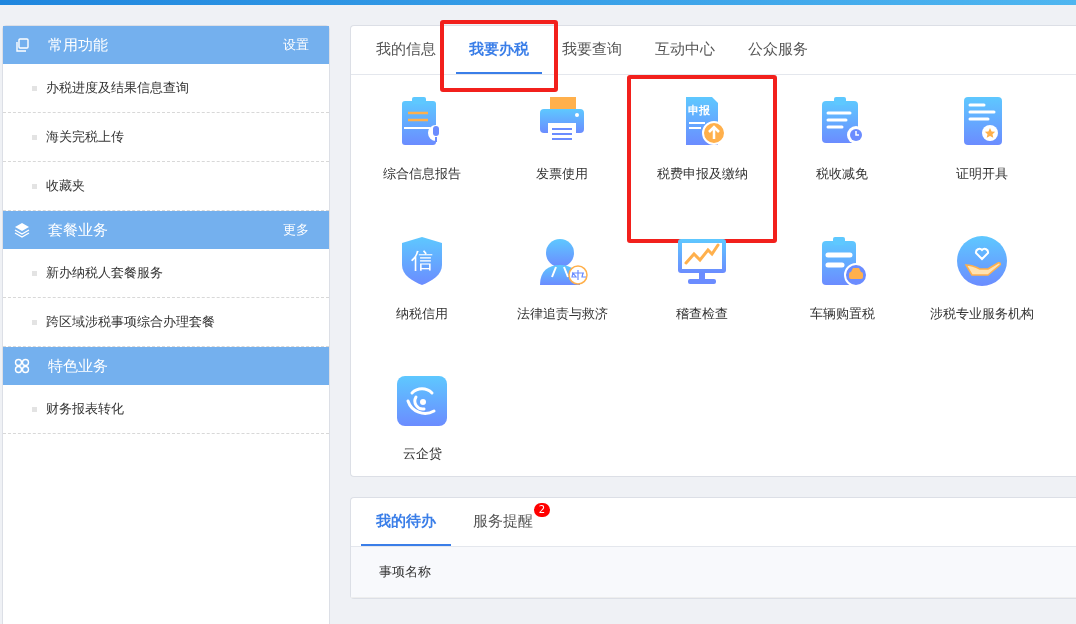  Describe the element at coordinates (422, 314) in the screenshot. I see `service-label: 纳税信用` at that location.